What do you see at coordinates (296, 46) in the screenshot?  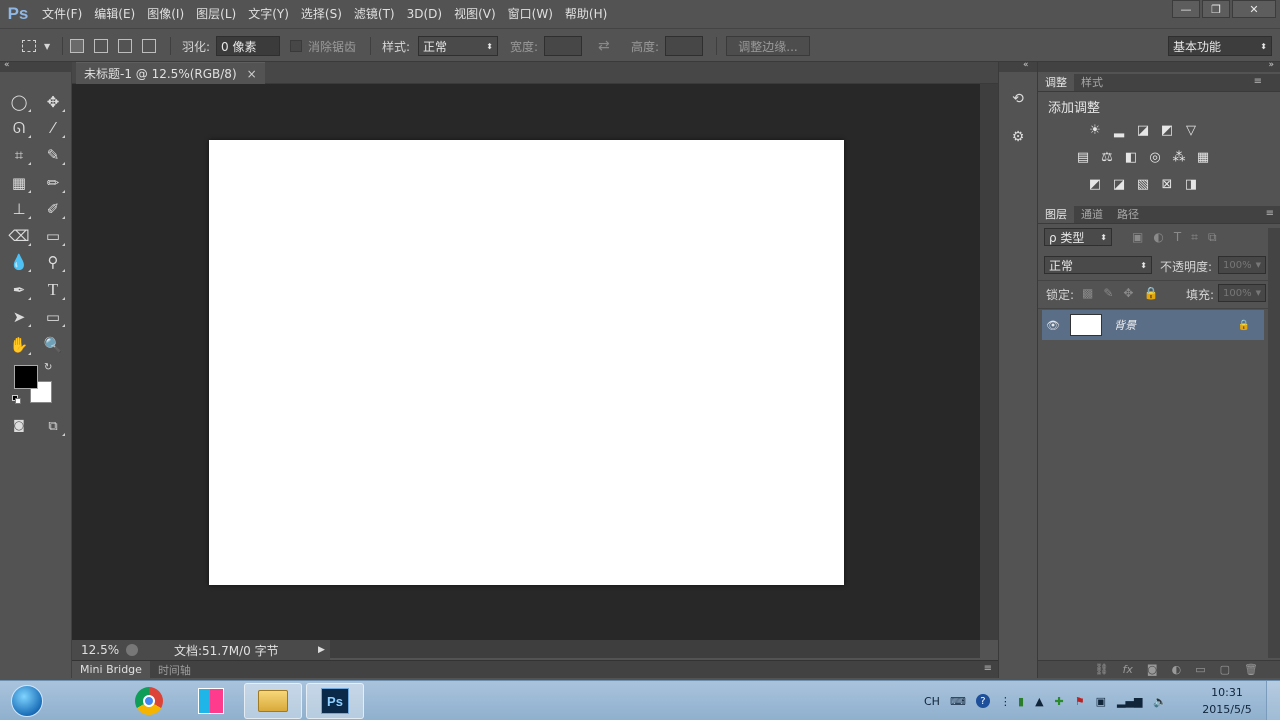 I see `antialias-checkbox` at bounding box center [296, 46].